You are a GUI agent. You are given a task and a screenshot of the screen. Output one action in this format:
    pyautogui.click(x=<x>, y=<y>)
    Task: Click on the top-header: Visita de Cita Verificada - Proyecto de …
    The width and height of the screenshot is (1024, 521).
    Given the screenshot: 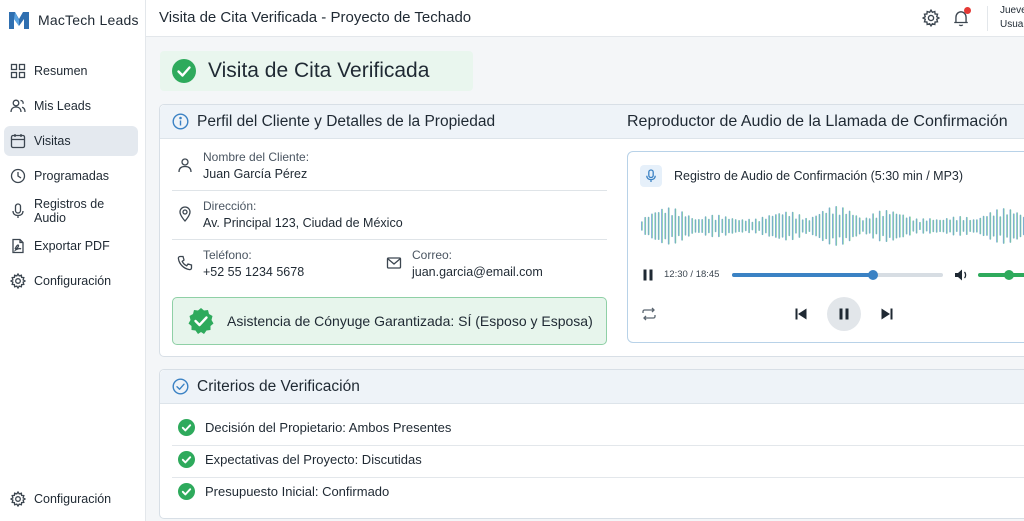 What is the action you would take?
    pyautogui.click(x=585, y=18)
    